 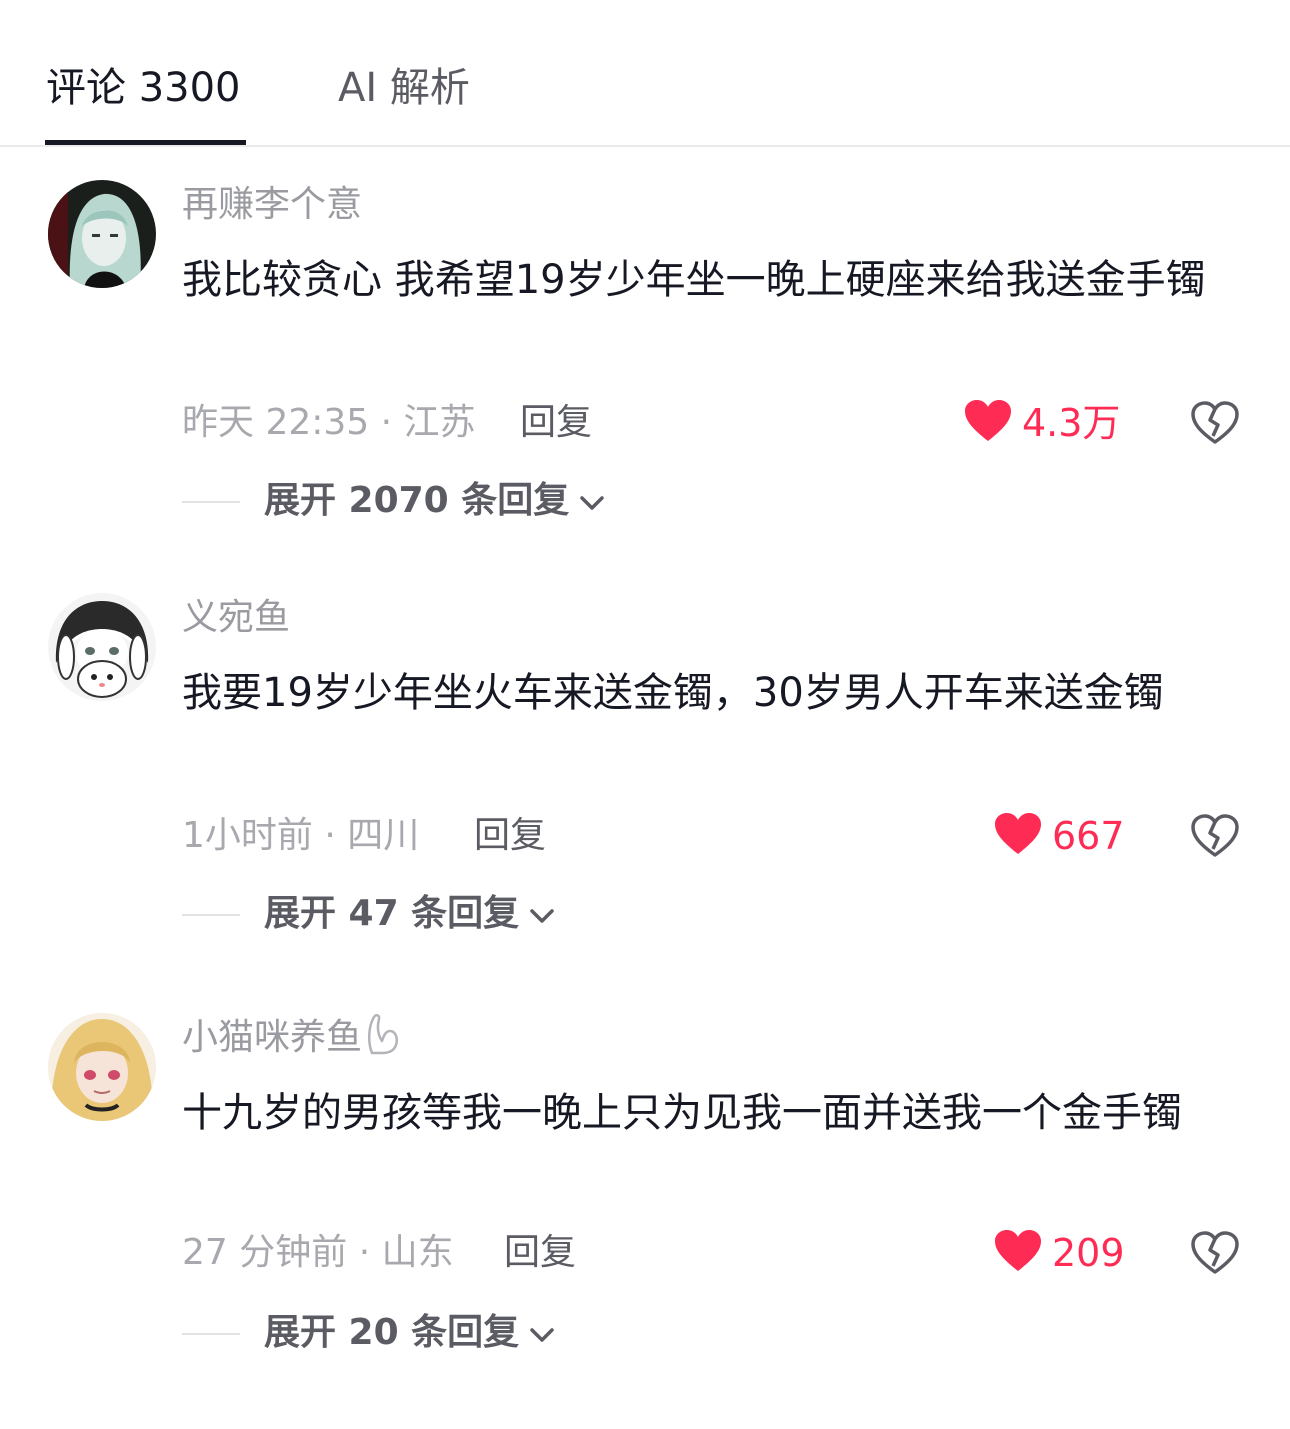 What do you see at coordinates (1071, 423) in the screenshot?
I see `like-count: 4.3万` at bounding box center [1071, 423].